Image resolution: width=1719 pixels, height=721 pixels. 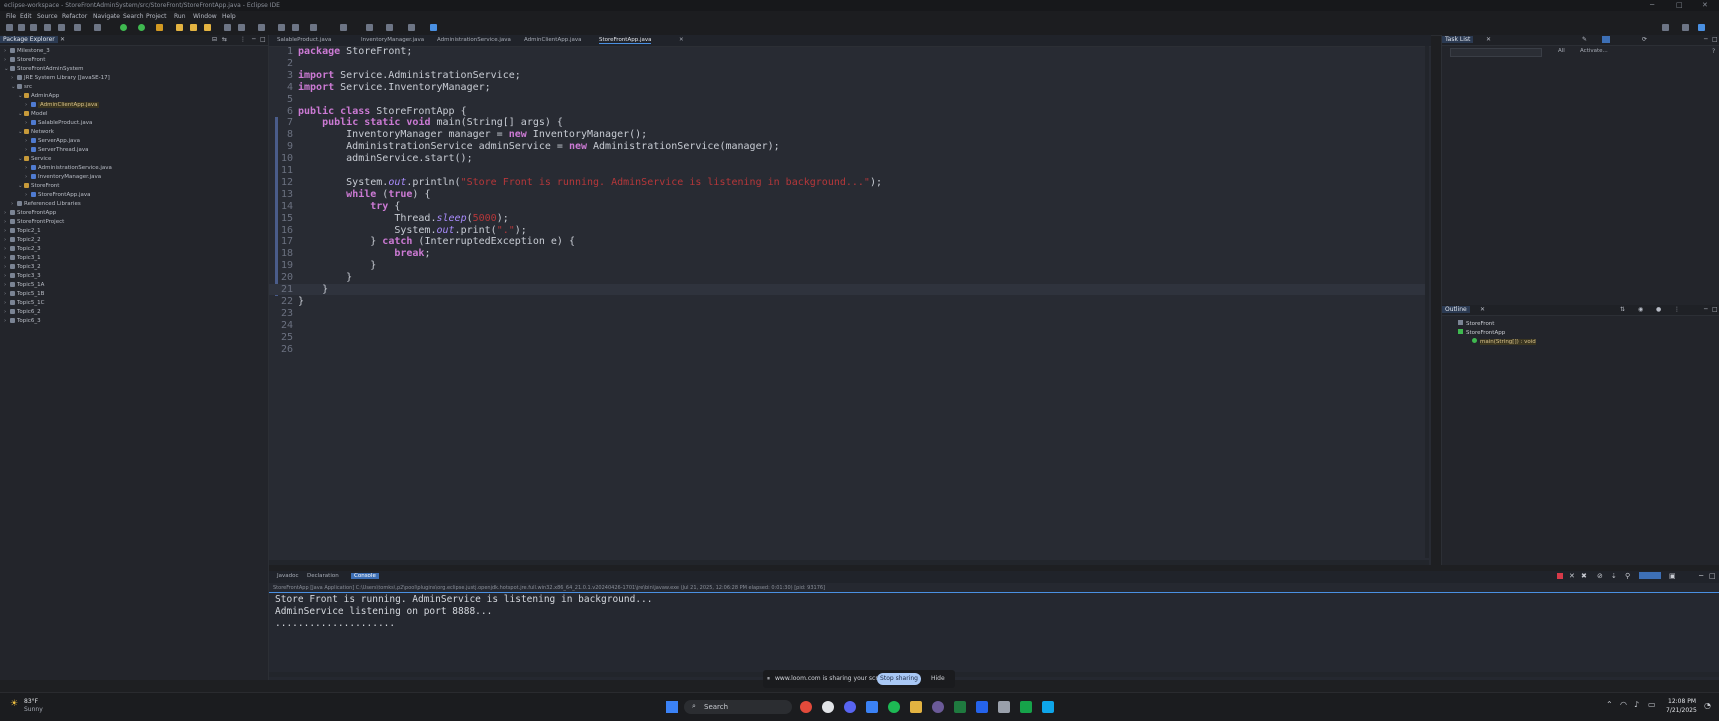 What do you see at coordinates (436, 241) in the screenshot?
I see `code-line: } catch (InterruptedException e) {` at bounding box center [436, 241].